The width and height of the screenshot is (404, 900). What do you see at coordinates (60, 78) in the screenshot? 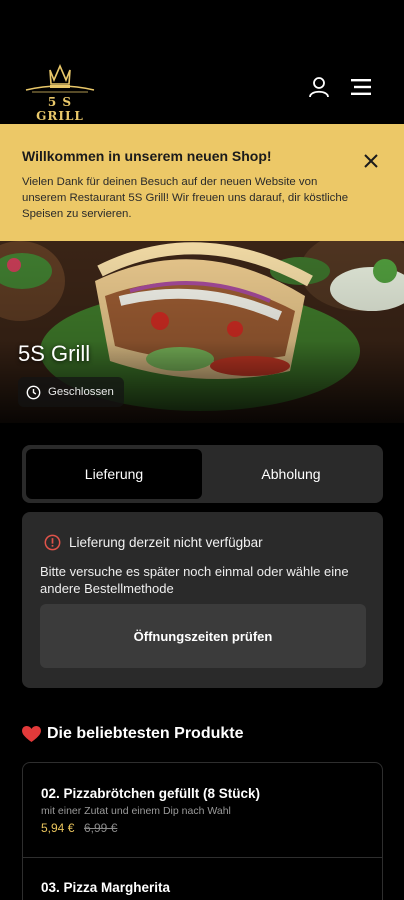
I see `crown-logo-icon` at bounding box center [60, 78].